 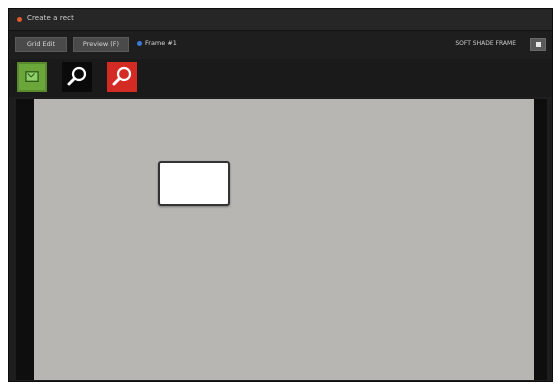 What do you see at coordinates (280, 78) in the screenshot?
I see `tool-palette` at bounding box center [280, 78].